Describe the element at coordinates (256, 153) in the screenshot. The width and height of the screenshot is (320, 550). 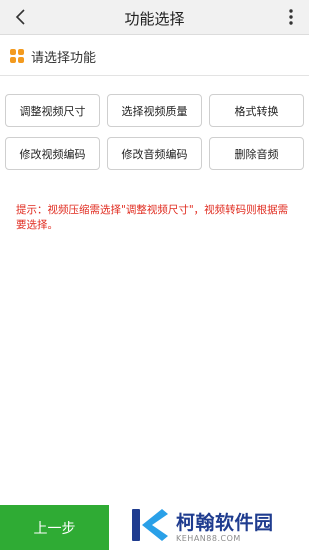
I see `remove-audio-button: 删除音频` at that location.